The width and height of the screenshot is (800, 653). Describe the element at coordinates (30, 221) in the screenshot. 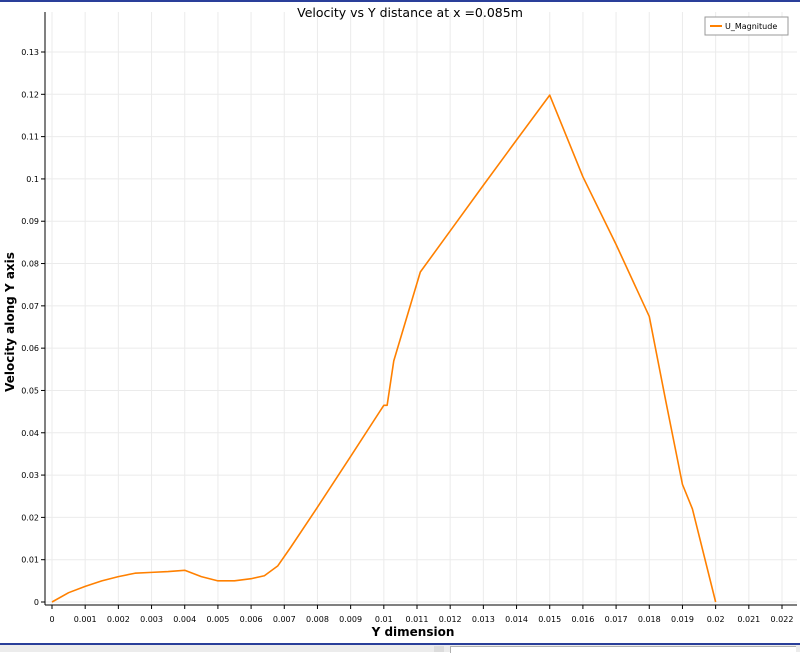

I see `y-tick-label: 0.09` at that location.